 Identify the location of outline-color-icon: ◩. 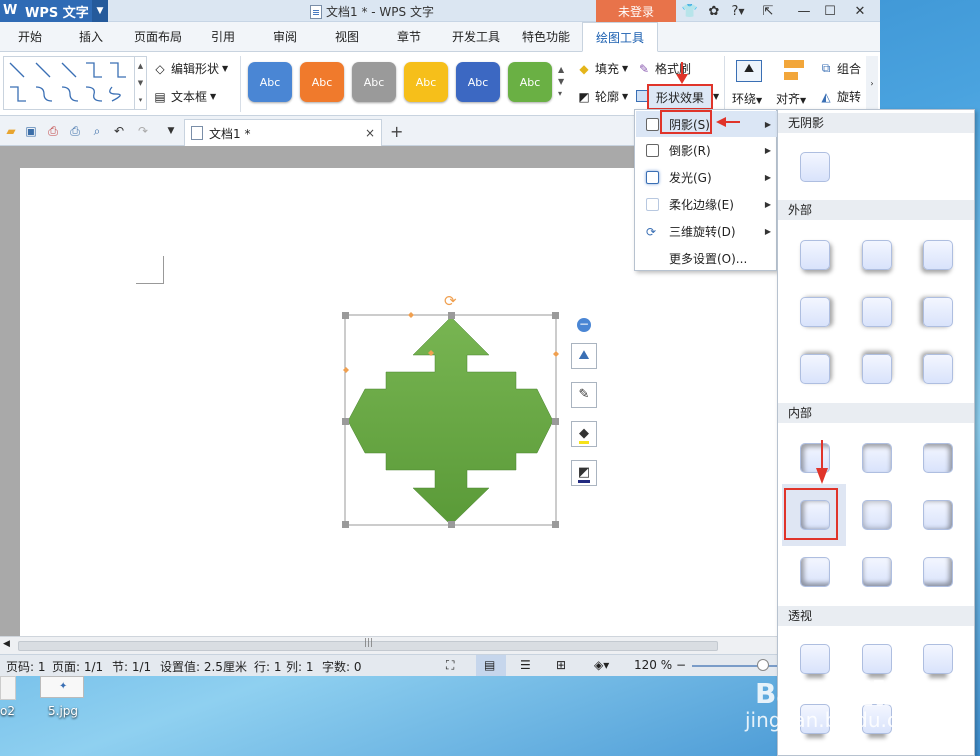
(584, 473).